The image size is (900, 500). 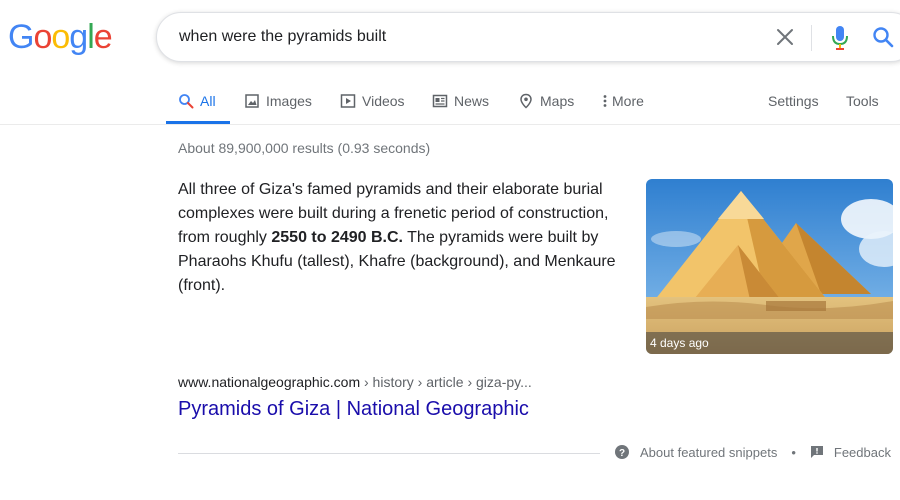 I want to click on snippet-highlight: 2550 to 2490 B.C., so click(x=337, y=237).